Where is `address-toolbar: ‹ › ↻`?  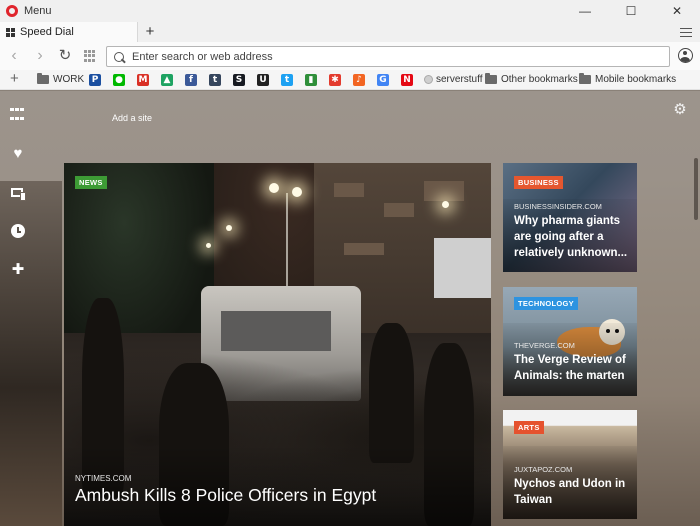
address-toolbar: ‹ › ↻ is located at coordinates (350, 56).